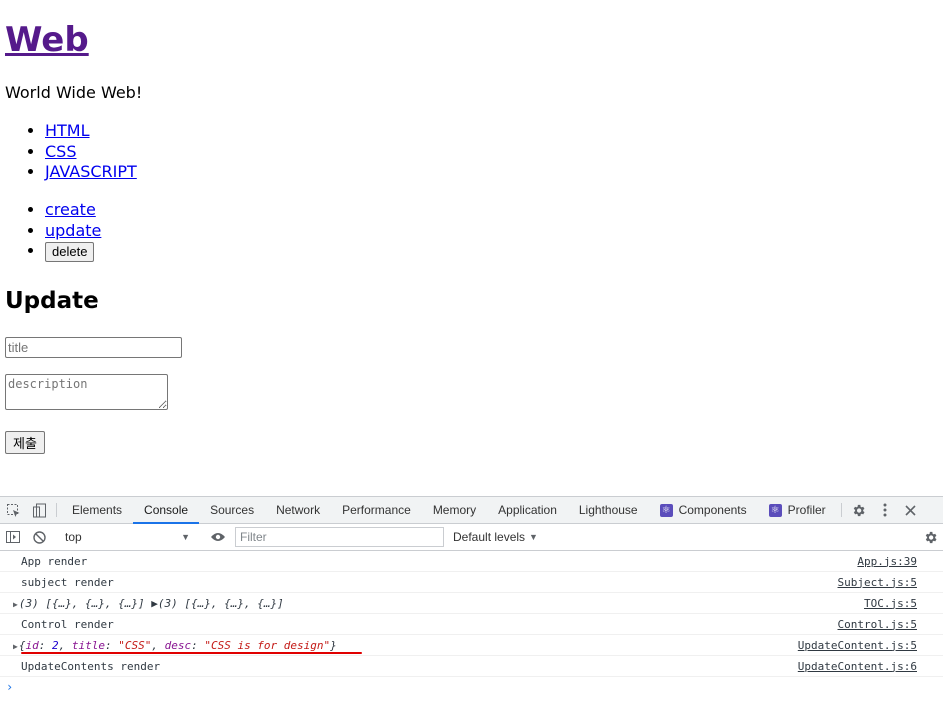 The image size is (943, 702). Describe the element at coordinates (25, 442) in the screenshot. I see `submit-button: 제출` at that location.